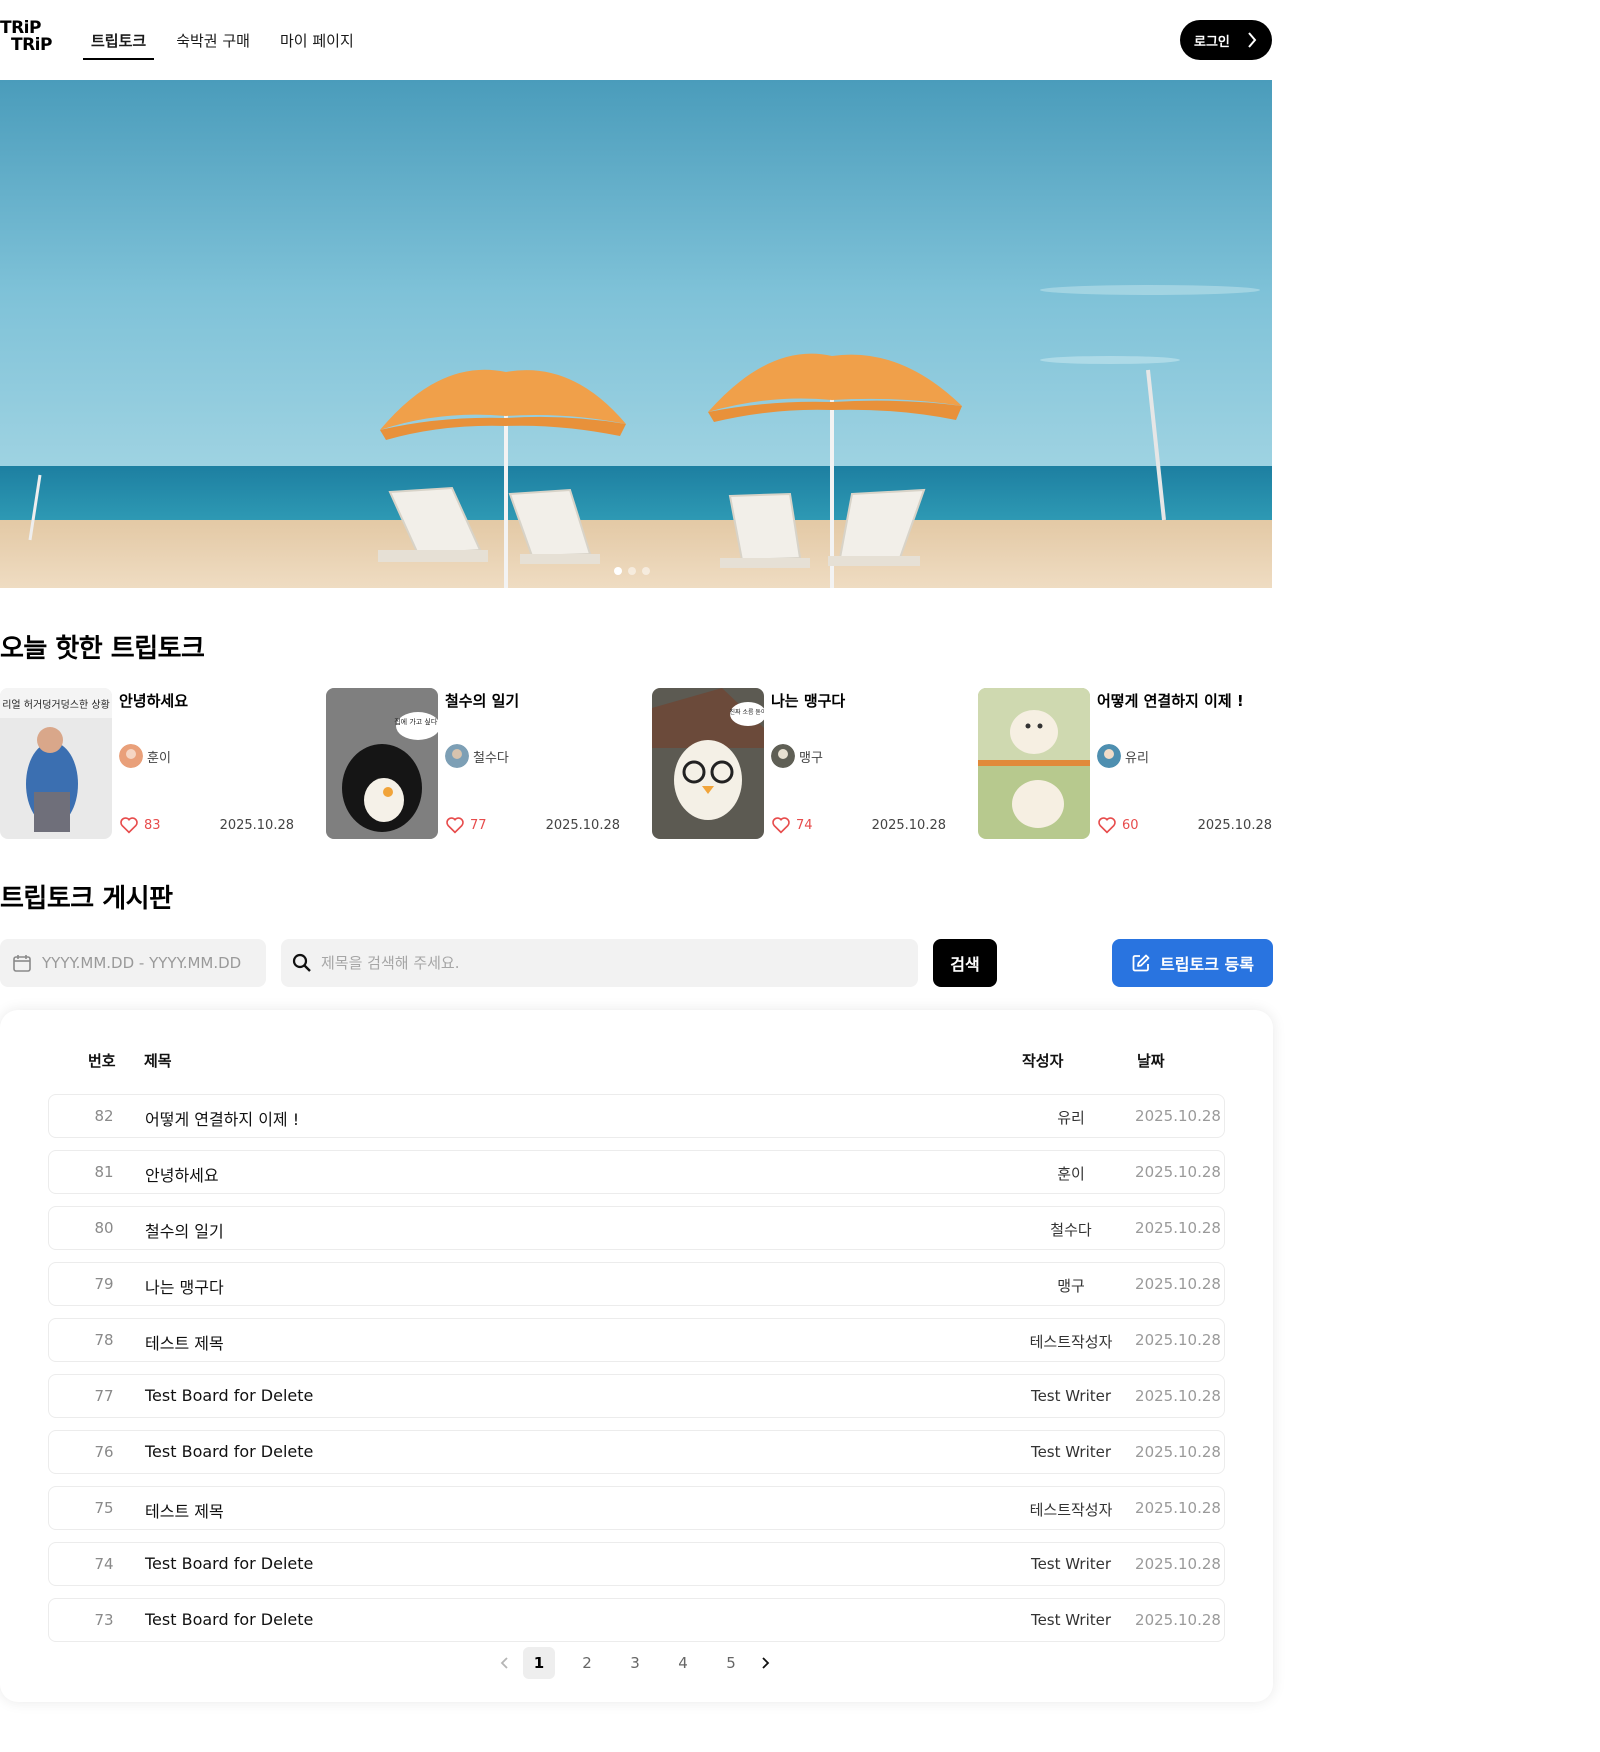 The width and height of the screenshot is (1600, 1752). I want to click on slide-indicator, so click(632, 571).